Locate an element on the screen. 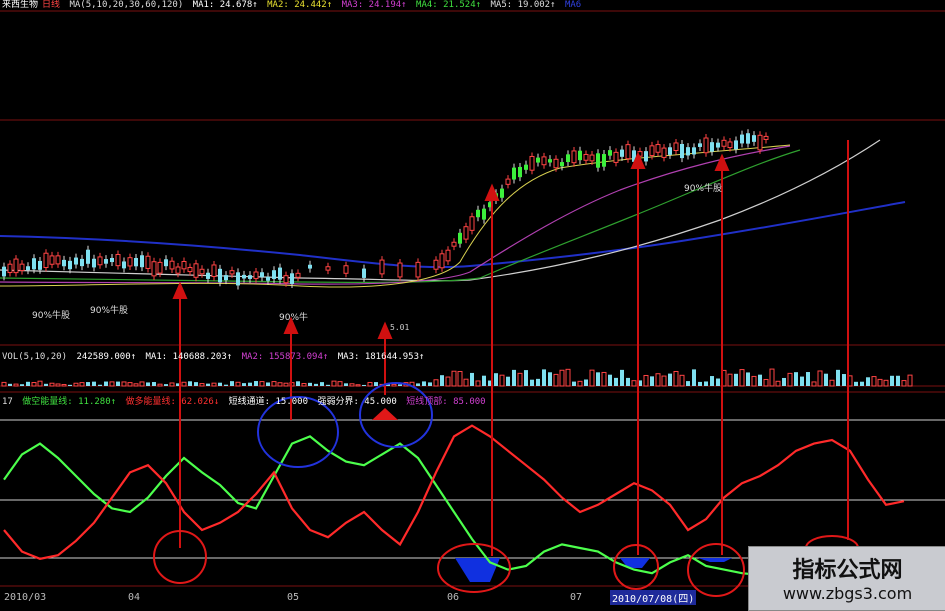 This screenshot has width=945, height=611. ma6-value: MA6 is located at coordinates (573, 5).